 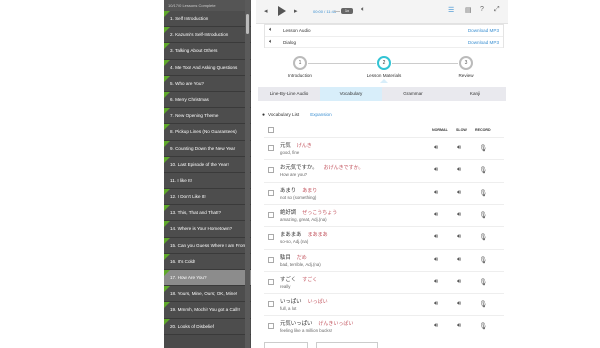 I want to click on vocab-word: 駄目 だめ, so click(x=293, y=257).